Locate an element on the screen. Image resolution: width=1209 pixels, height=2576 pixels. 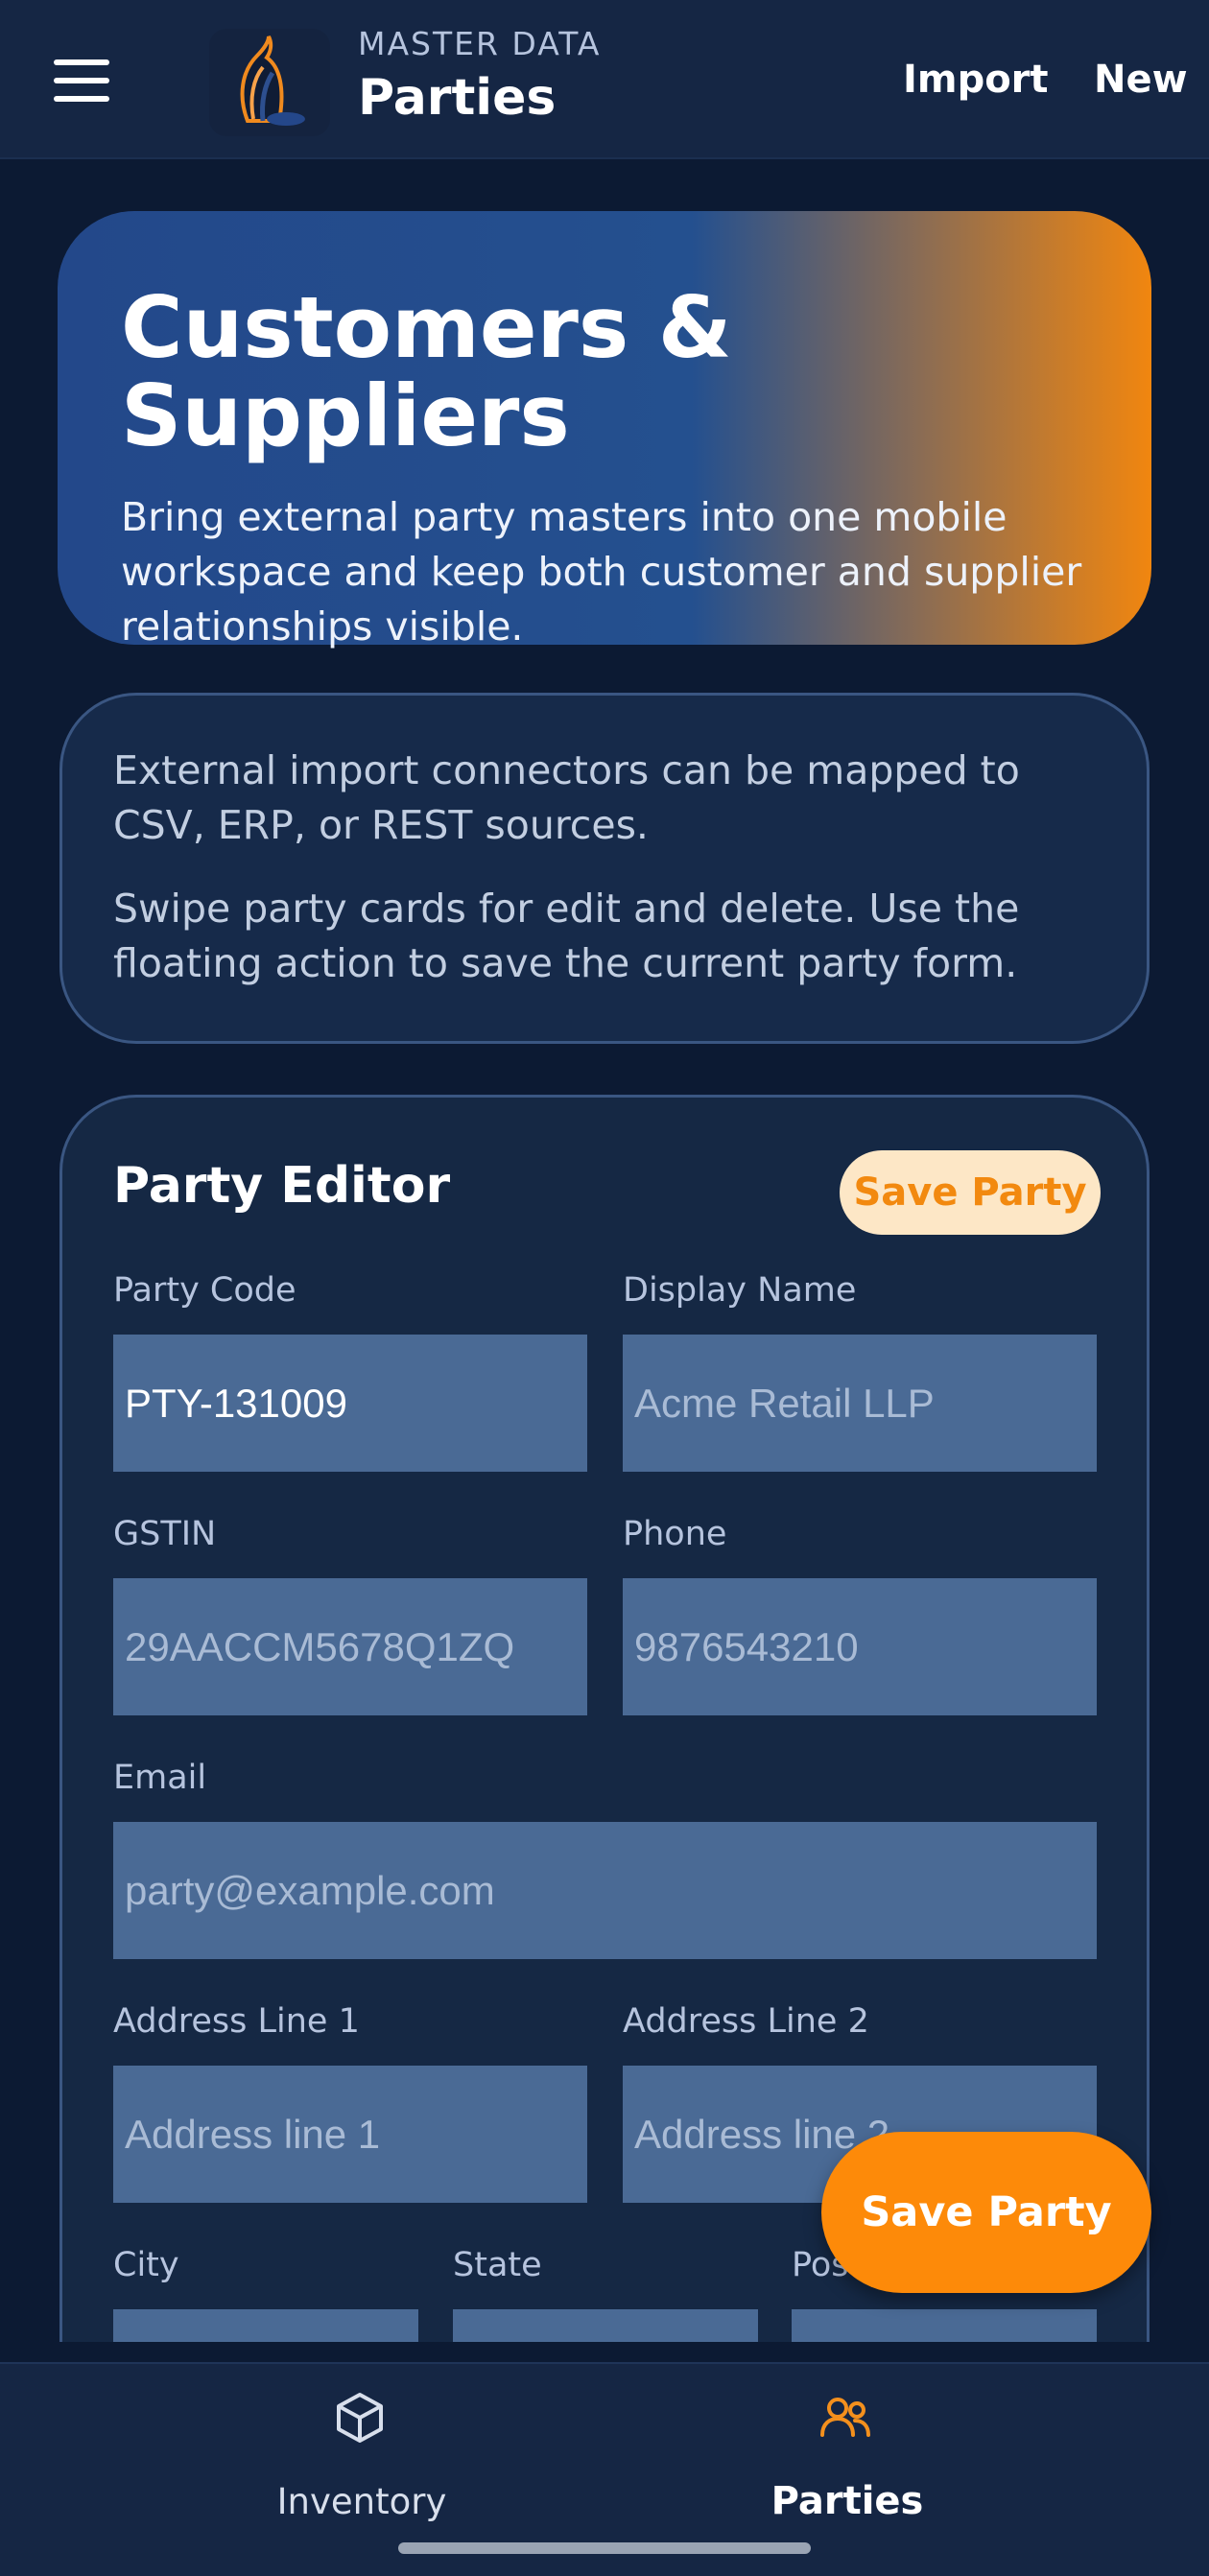
page-title: Parties is located at coordinates (458, 98).